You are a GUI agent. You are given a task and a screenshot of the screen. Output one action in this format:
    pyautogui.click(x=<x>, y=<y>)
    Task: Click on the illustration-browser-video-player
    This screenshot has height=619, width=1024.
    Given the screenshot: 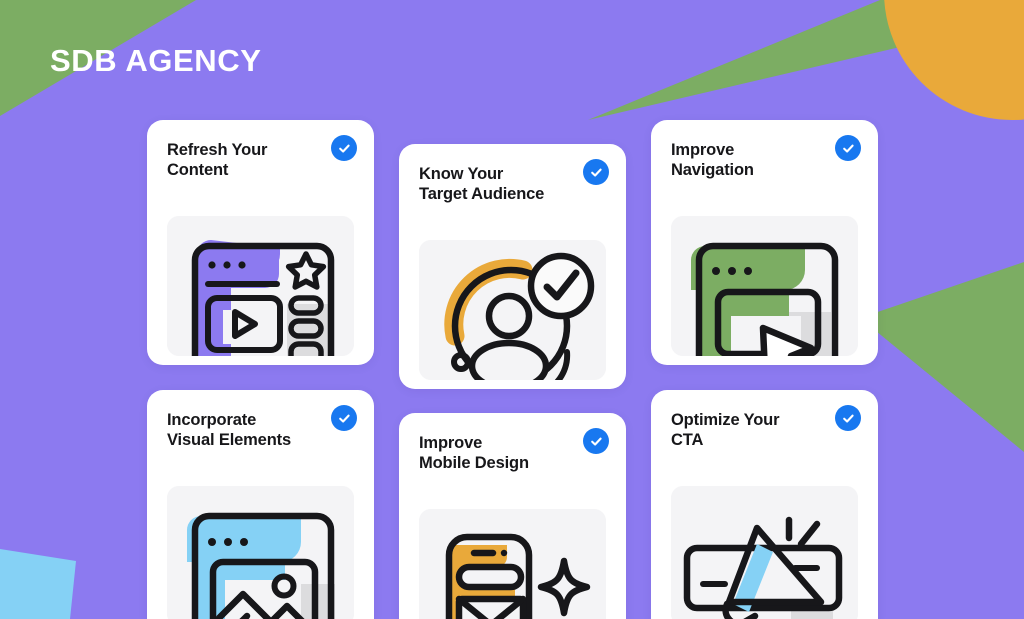 What is the action you would take?
    pyautogui.click(x=260, y=286)
    